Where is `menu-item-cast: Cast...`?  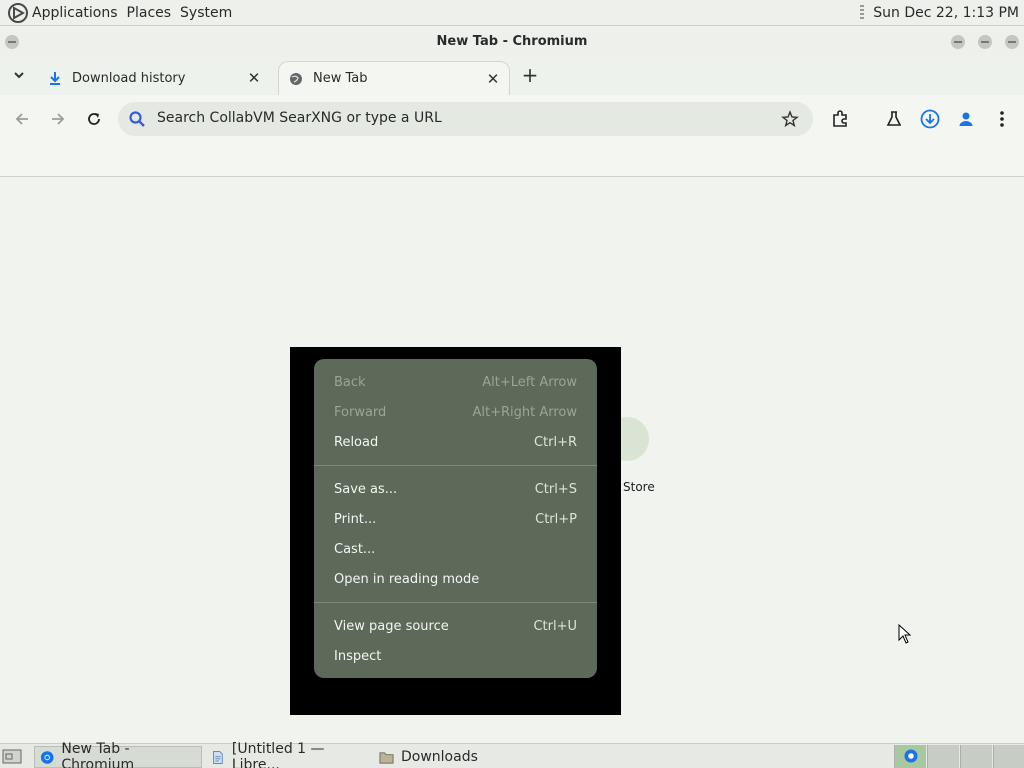
menu-item-cast: Cast... is located at coordinates (455, 549).